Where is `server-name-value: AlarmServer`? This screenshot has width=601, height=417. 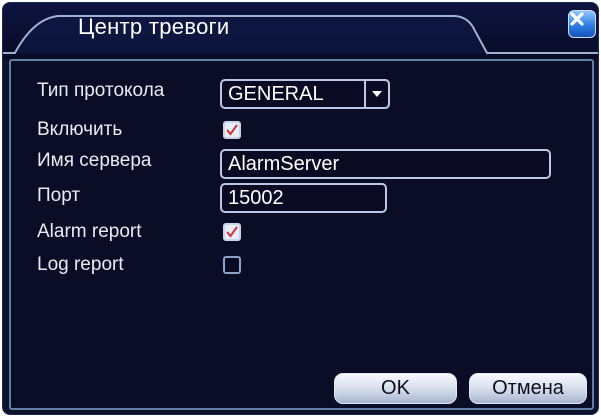 server-name-value: AlarmServer is located at coordinates (284, 164).